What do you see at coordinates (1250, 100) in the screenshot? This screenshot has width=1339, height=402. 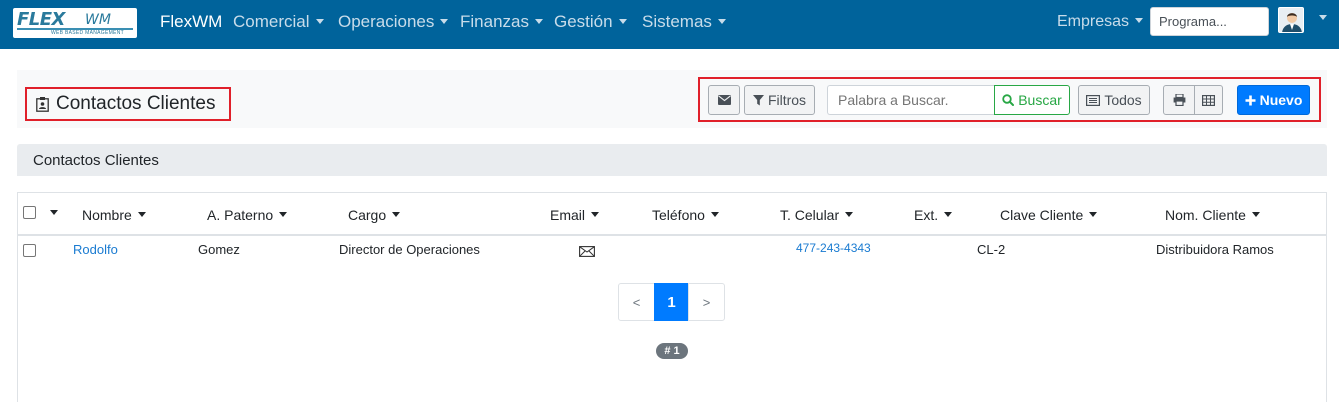 I see `plus-icon` at bounding box center [1250, 100].